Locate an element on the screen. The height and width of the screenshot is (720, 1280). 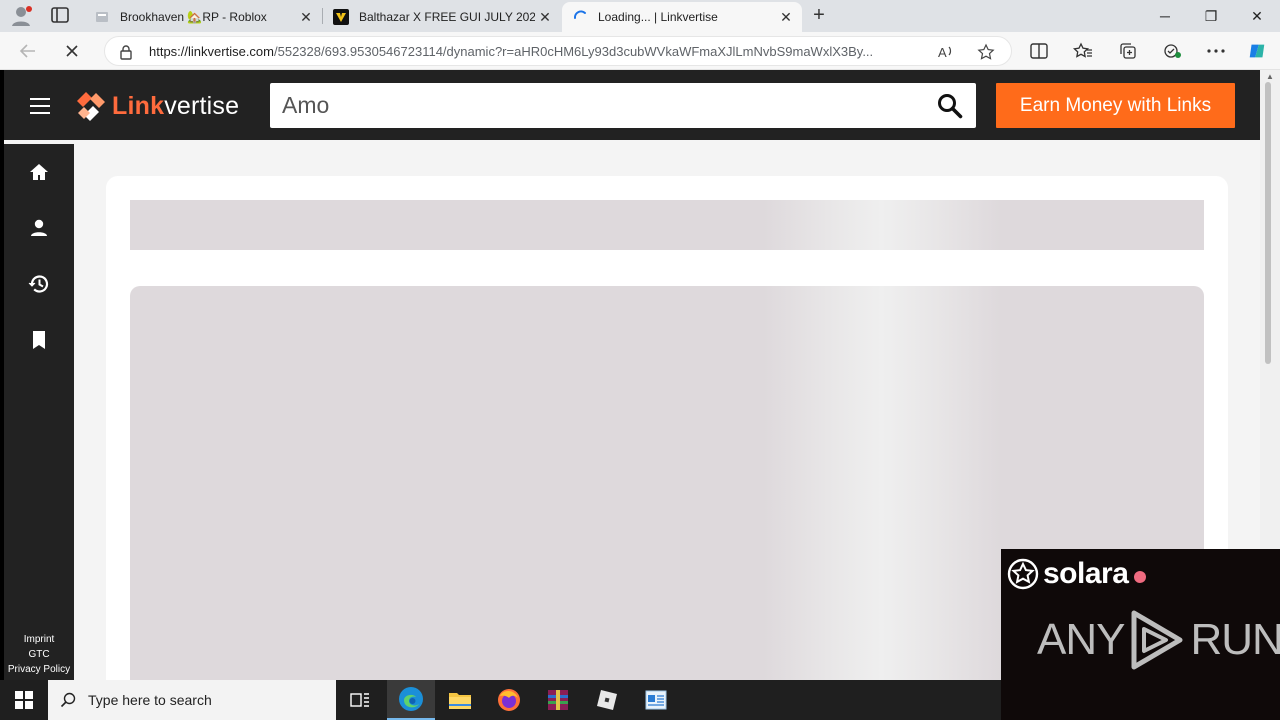
search-input is located at coordinates (595, 105).